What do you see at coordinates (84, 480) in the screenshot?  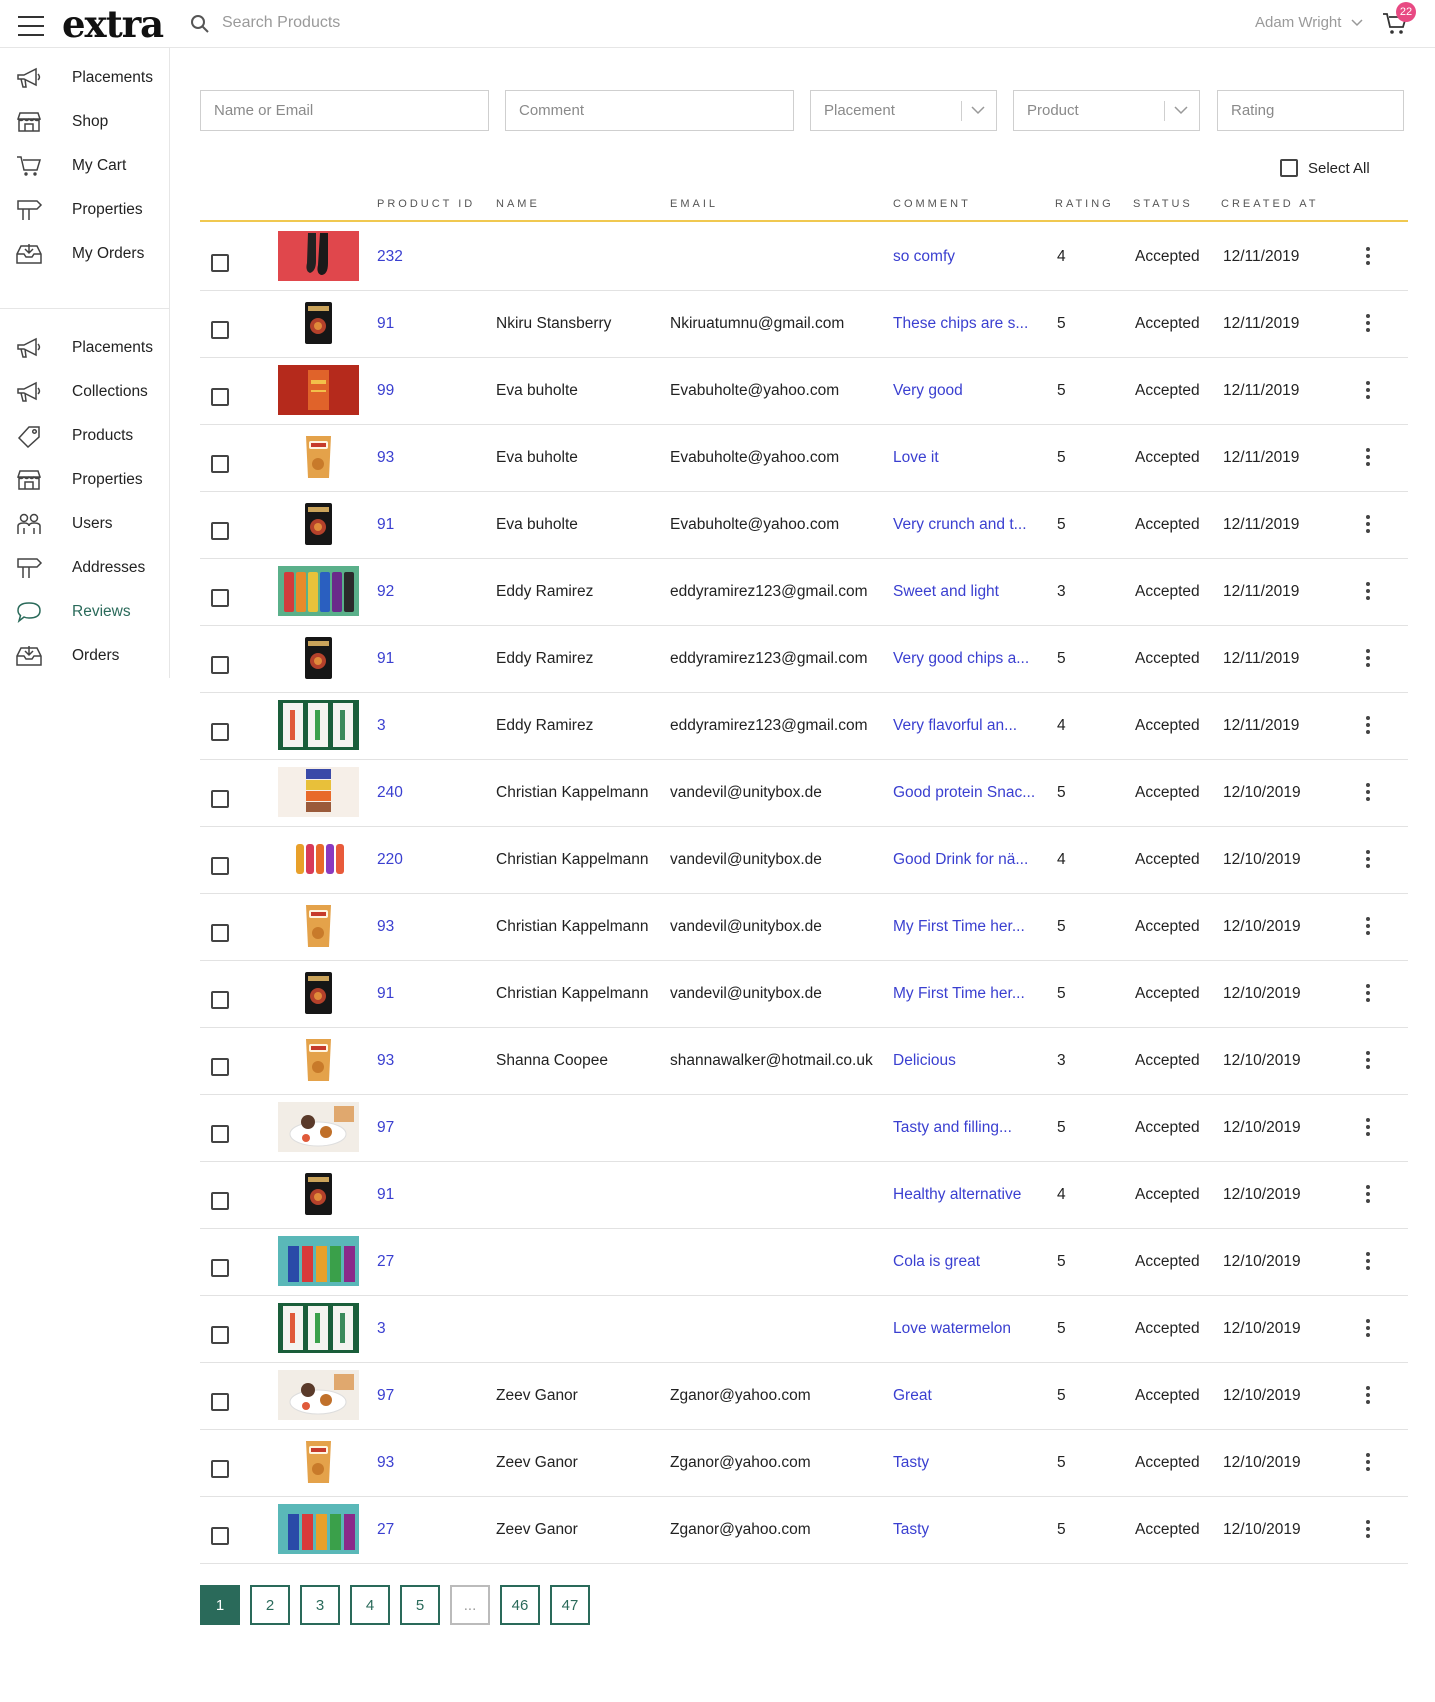 I see `sidebar-item-admin-properties: Properties` at bounding box center [84, 480].